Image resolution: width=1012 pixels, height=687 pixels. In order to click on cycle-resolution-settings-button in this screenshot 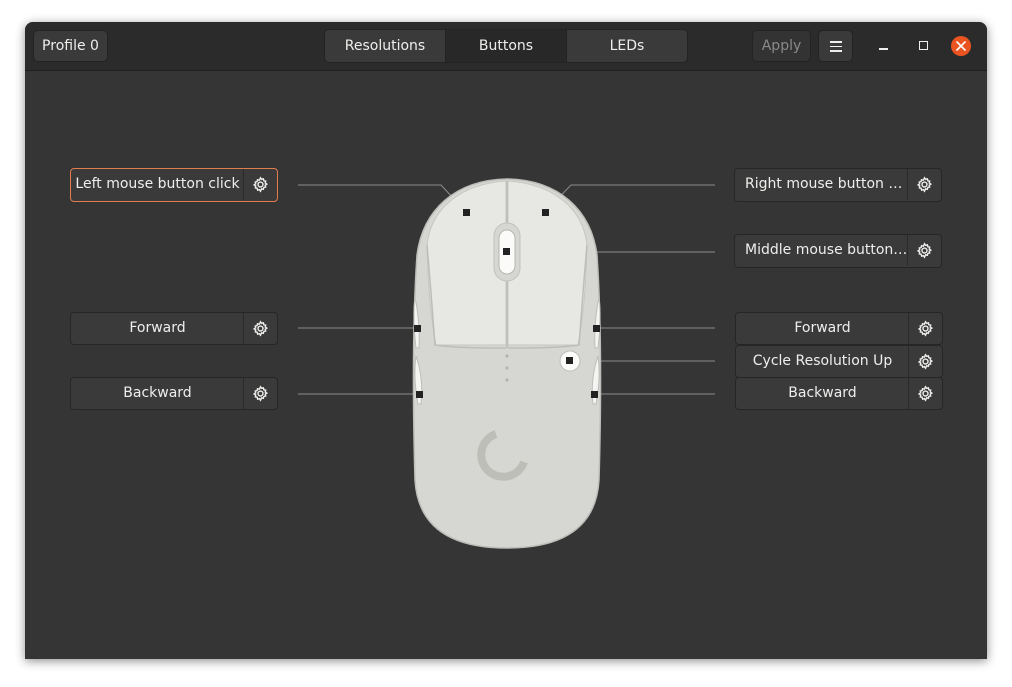, I will do `click(925, 361)`.